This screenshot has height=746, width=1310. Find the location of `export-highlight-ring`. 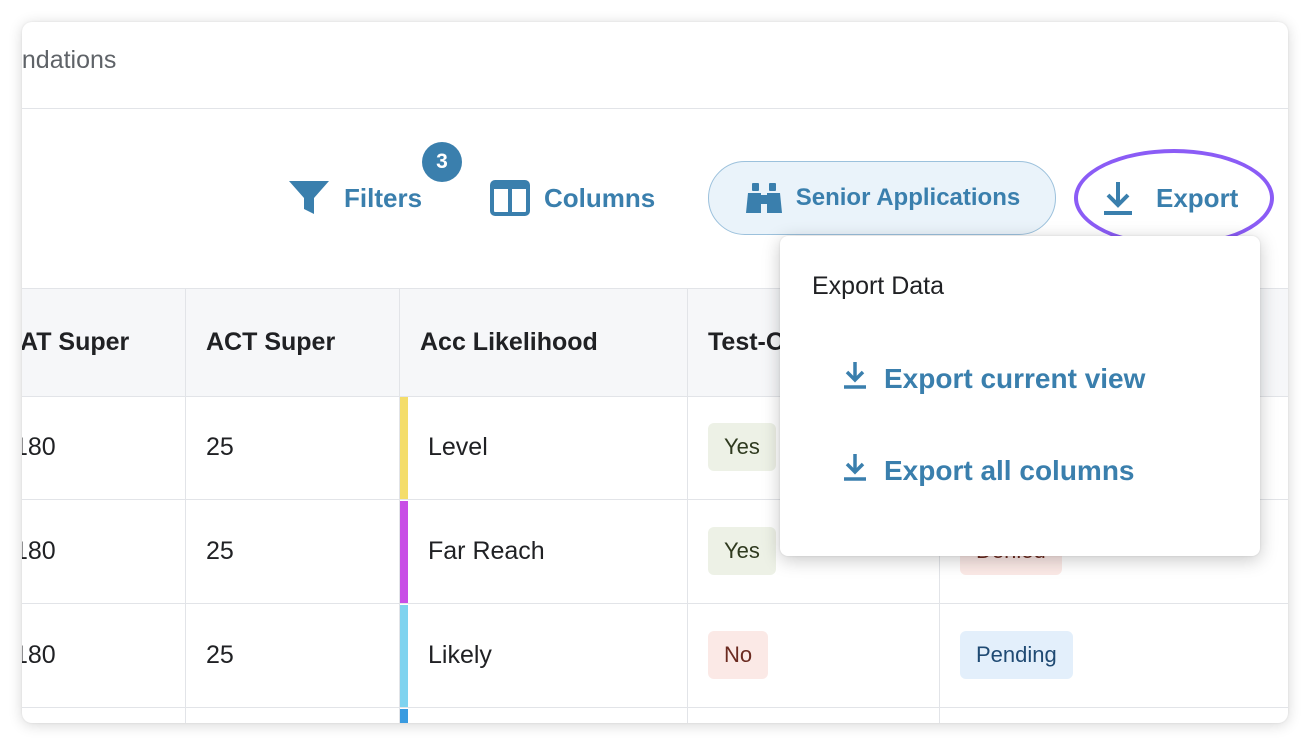

export-highlight-ring is located at coordinates (1174, 198).